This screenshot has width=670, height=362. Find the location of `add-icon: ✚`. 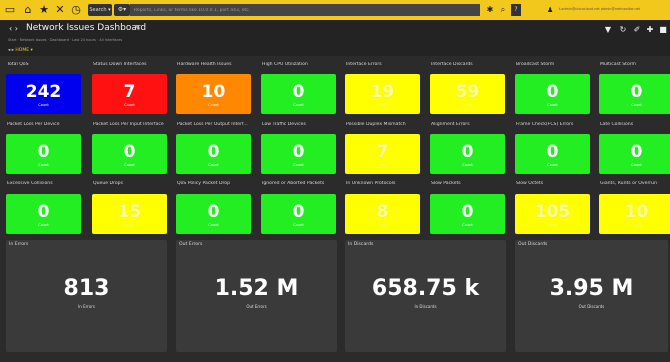

add-icon: ✚ is located at coordinates (650, 30).